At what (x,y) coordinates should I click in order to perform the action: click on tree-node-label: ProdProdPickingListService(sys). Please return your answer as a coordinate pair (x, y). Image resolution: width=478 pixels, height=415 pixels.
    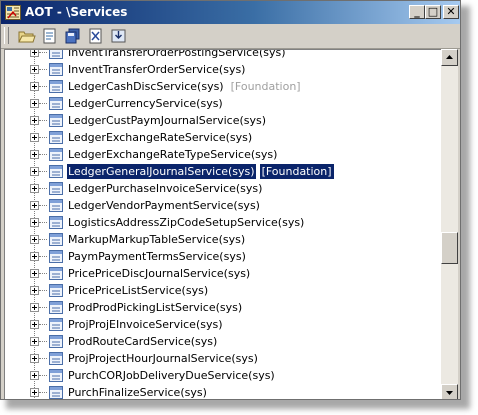
    Looking at the image, I should click on (155, 307).